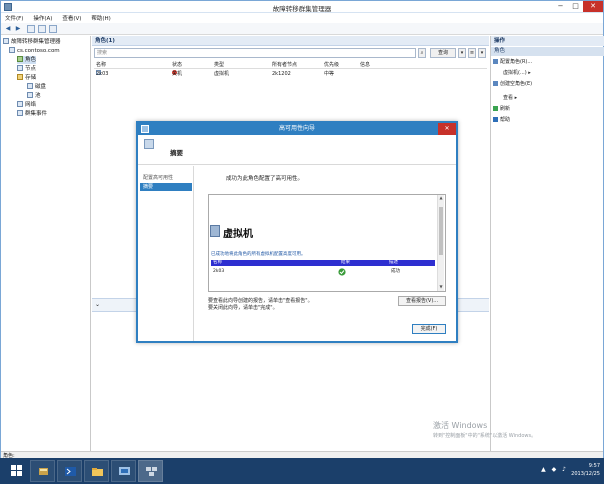 The image size is (604, 484). What do you see at coordinates (97, 304) in the screenshot?
I see `chevron-down-icon: ⌄` at bounding box center [97, 304].